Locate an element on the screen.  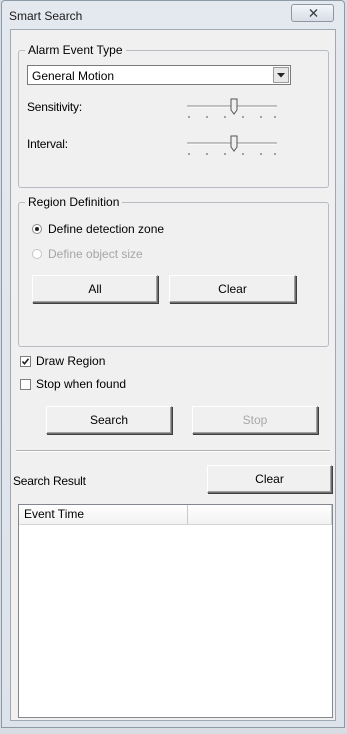
sensitivity-slider is located at coordinates (232, 108).